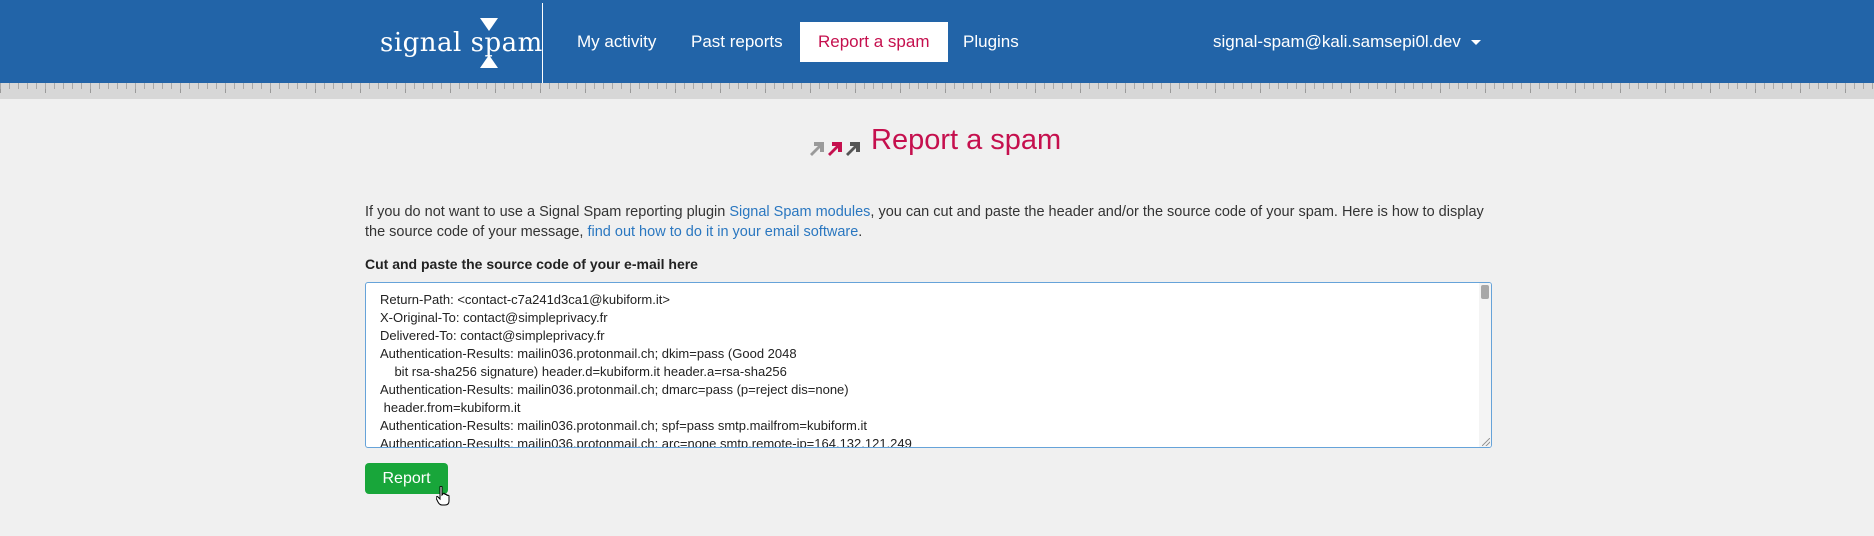 This screenshot has width=1874, height=536. I want to click on nav-past-reports: Past reports, so click(737, 42).